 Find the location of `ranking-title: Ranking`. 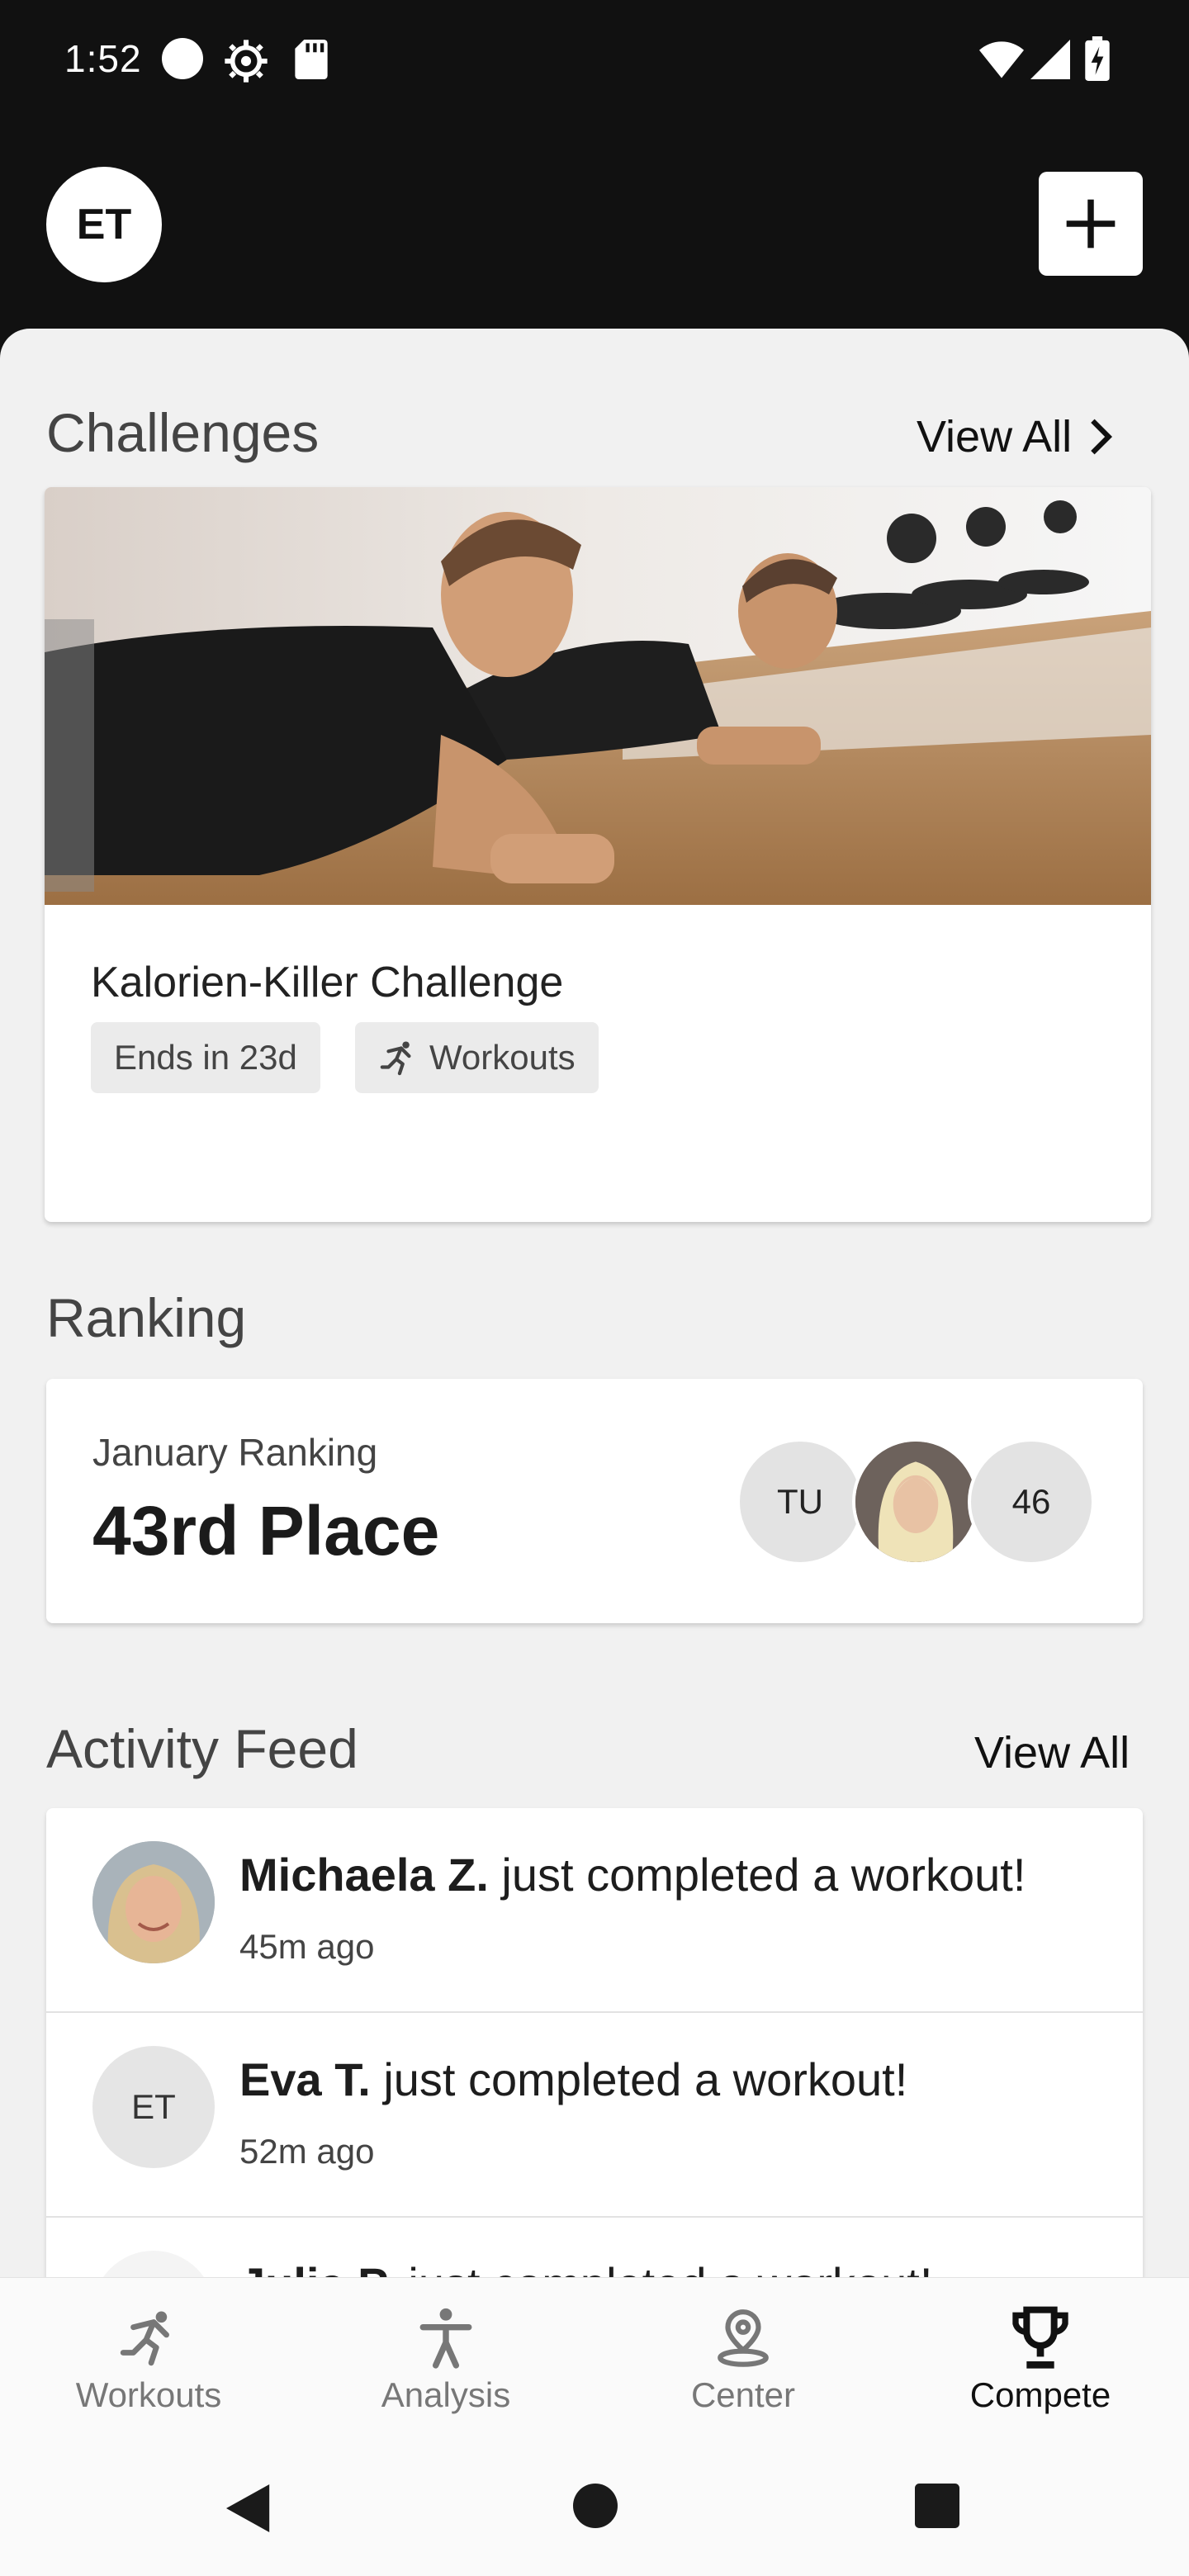

ranking-title: Ranking is located at coordinates (146, 1317).